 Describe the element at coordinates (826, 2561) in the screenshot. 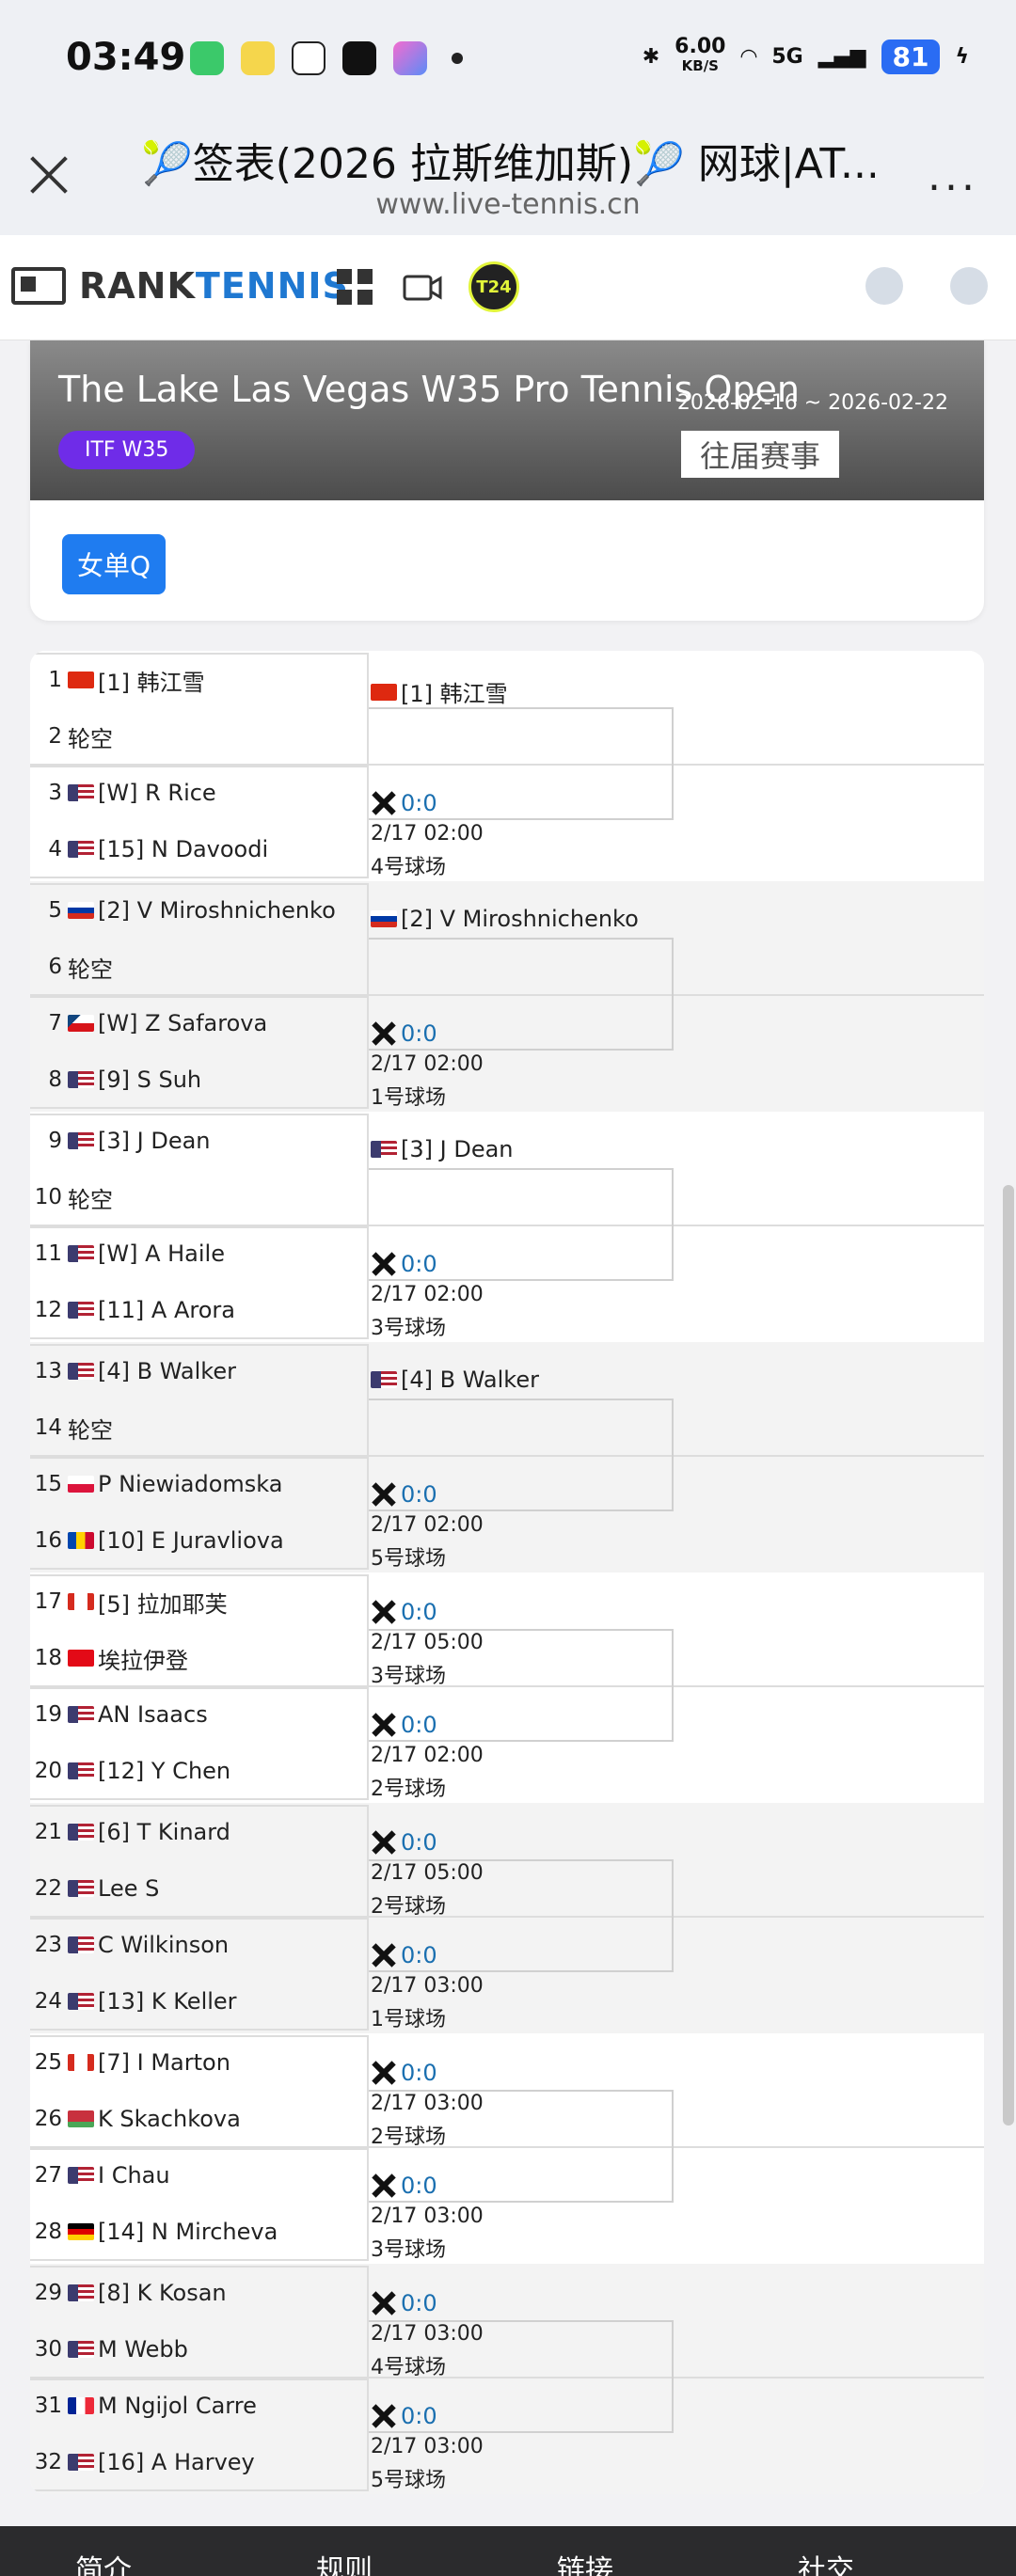

I see `bottom-nav-social: 社交` at that location.